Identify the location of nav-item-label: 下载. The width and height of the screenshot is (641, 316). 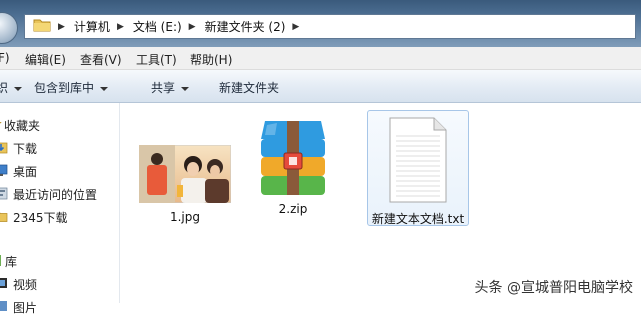
(25, 149).